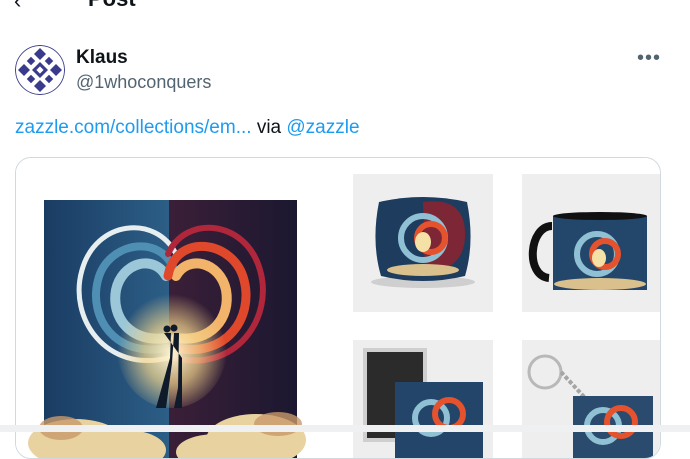 This screenshot has height=459, width=690. I want to click on via-text: via, so click(269, 127).